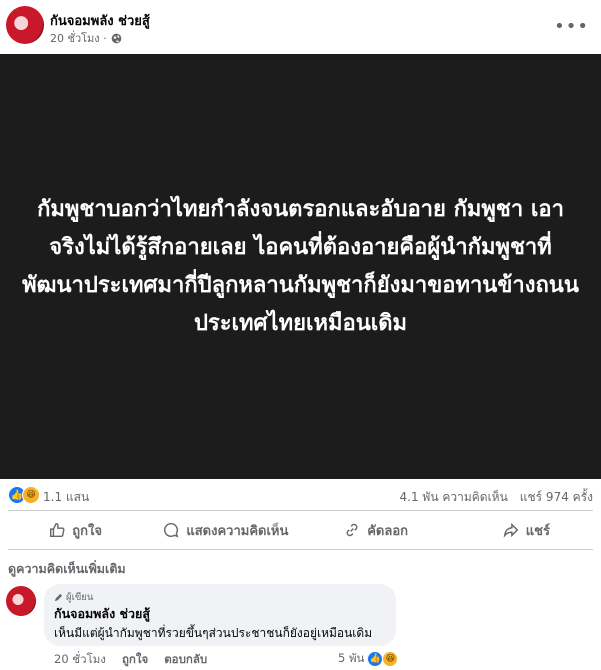  Describe the element at coordinates (102, 614) in the screenshot. I see `comment-author: กันจอมพลัง ช่วยสู้` at that location.